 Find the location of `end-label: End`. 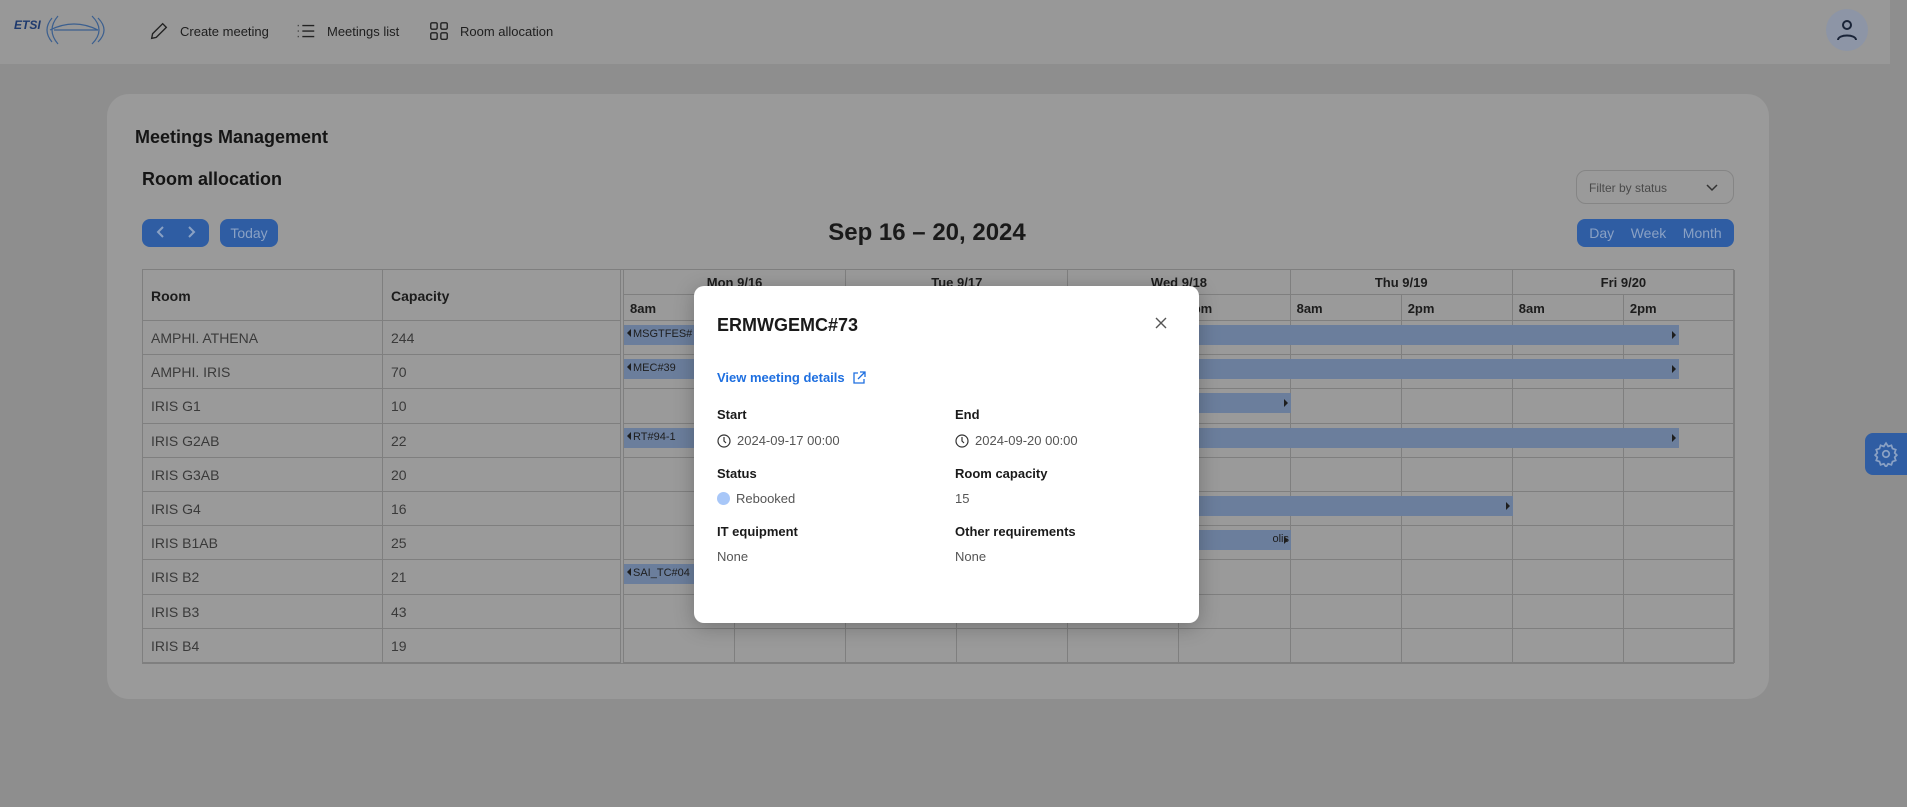

end-label: End is located at coordinates (967, 414).